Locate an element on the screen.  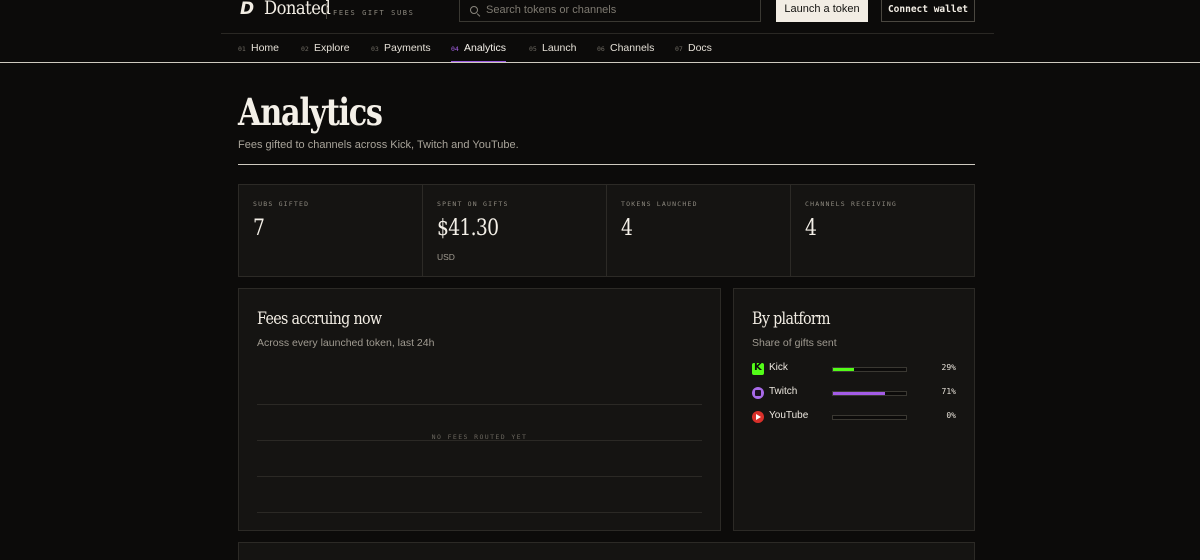
nav-item-number: 06 is located at coordinates (601, 49).